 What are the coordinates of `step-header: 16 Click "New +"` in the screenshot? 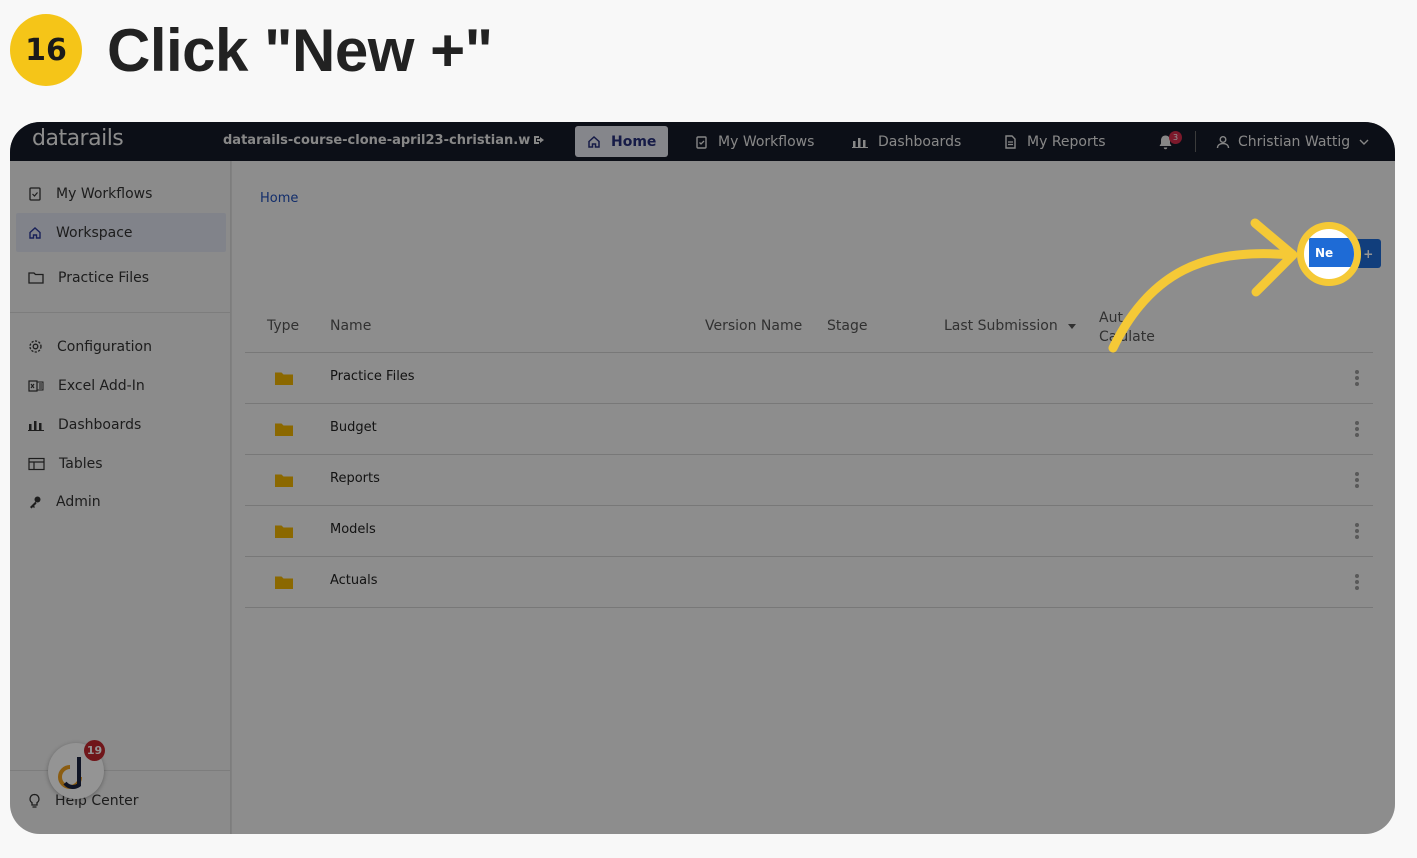 It's located at (251, 50).